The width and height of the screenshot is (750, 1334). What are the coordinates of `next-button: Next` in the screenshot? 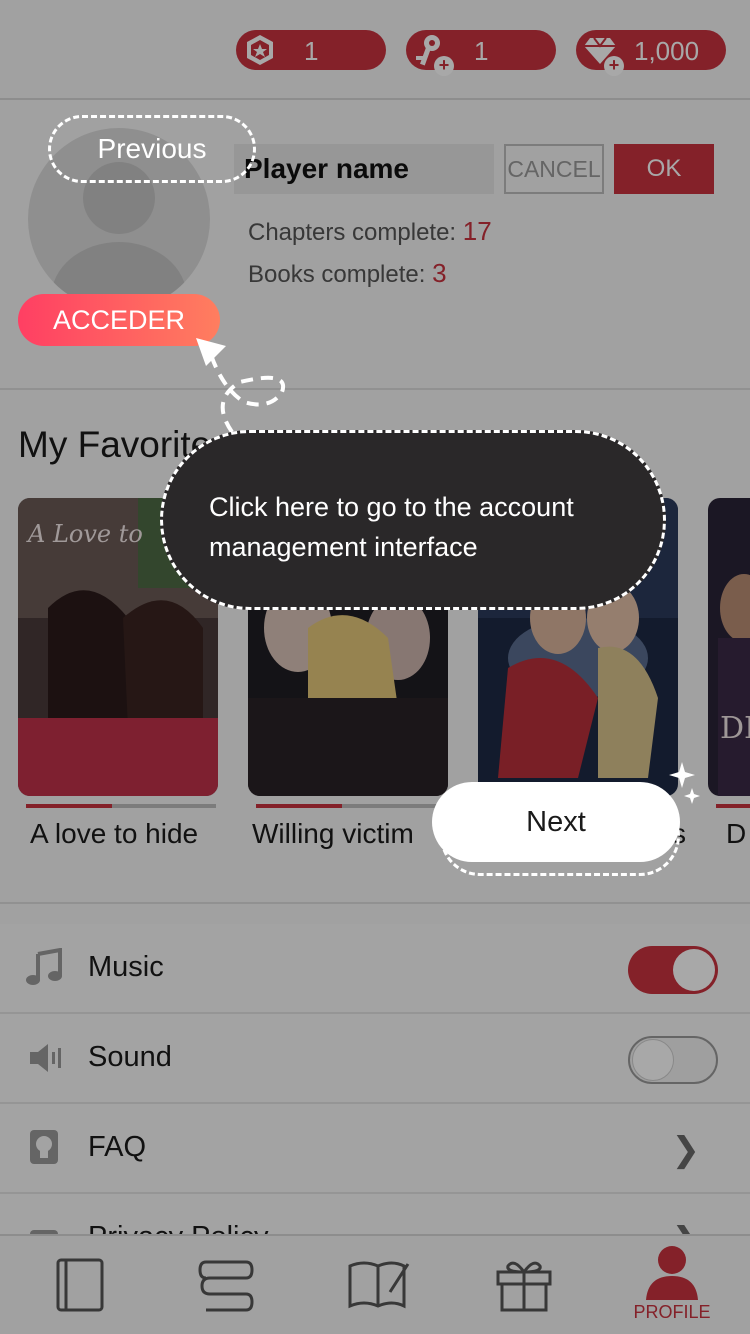 It's located at (556, 822).